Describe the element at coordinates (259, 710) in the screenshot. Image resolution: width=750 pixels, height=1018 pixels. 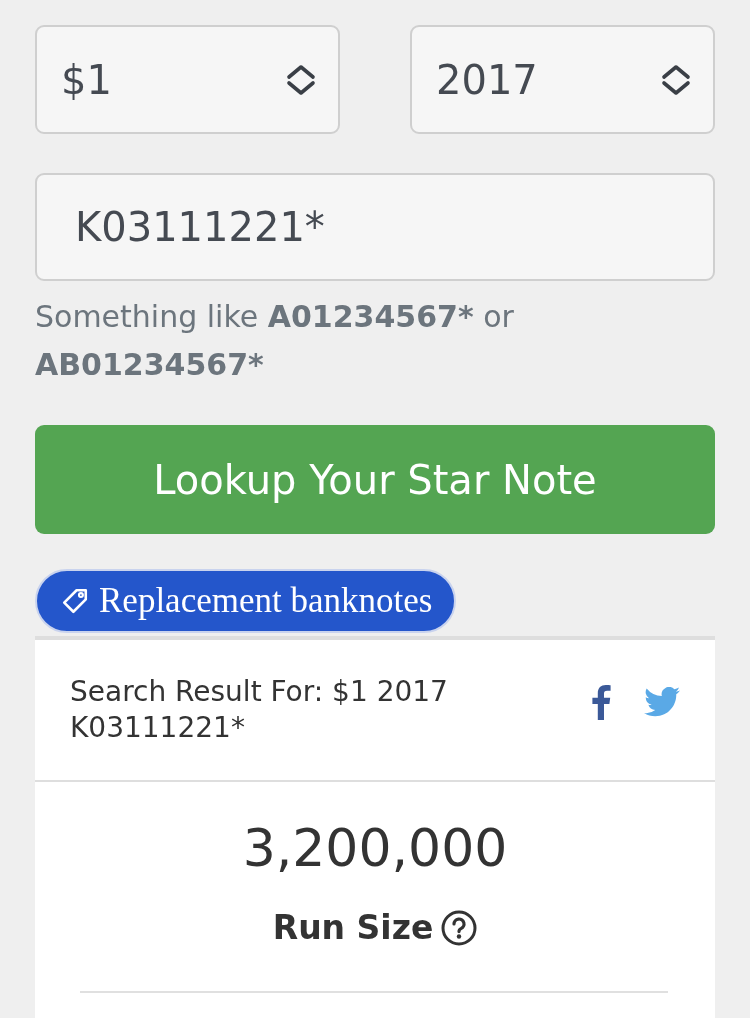
I see `result-title: Search Result For: $1 2017 K03111221*` at that location.